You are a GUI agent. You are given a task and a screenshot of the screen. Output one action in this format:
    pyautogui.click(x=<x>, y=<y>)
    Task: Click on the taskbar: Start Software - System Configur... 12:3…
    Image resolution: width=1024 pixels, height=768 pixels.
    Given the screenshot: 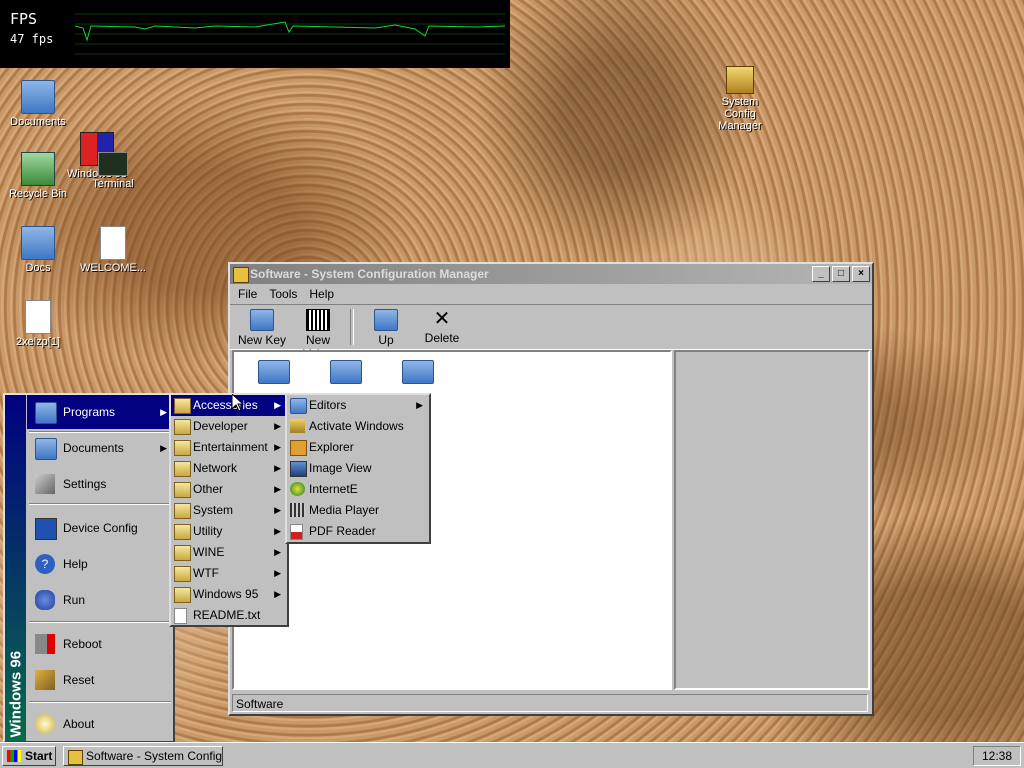 What is the action you would take?
    pyautogui.click(x=512, y=755)
    